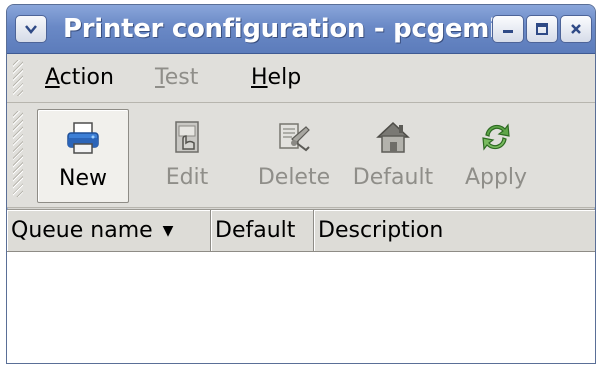  Describe the element at coordinates (496, 155) in the screenshot. I see `apply-button: Apply` at that location.